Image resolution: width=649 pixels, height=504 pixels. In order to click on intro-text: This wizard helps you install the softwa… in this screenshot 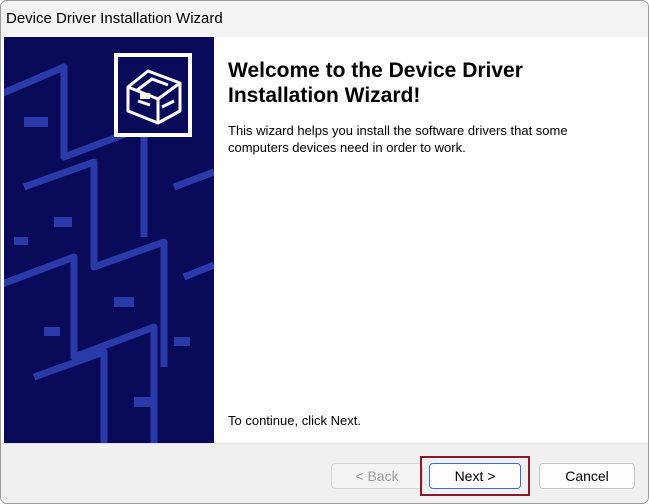, I will do `click(398, 139)`.